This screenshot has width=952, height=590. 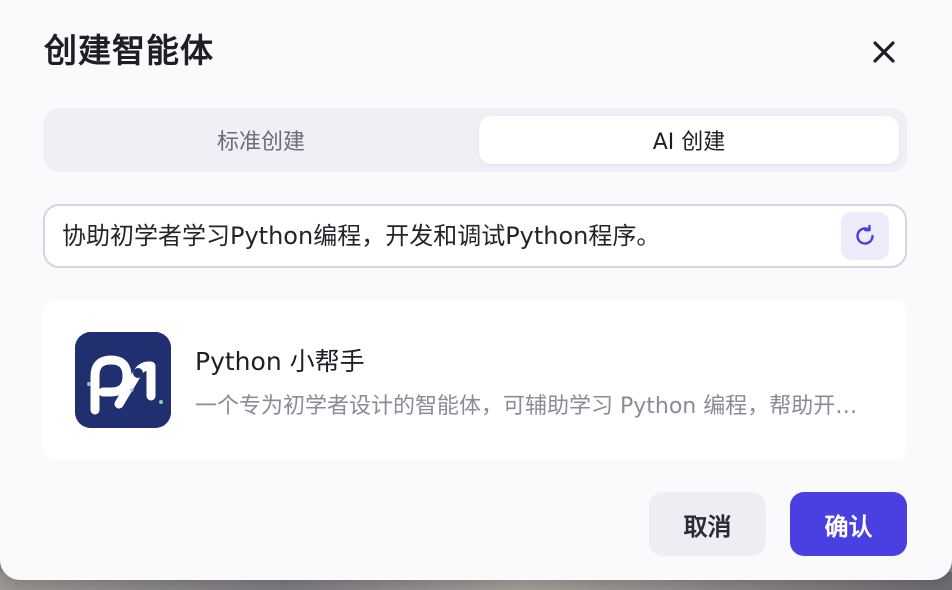 I want to click on tab-standard-create: 标准创建, so click(x=261, y=140).